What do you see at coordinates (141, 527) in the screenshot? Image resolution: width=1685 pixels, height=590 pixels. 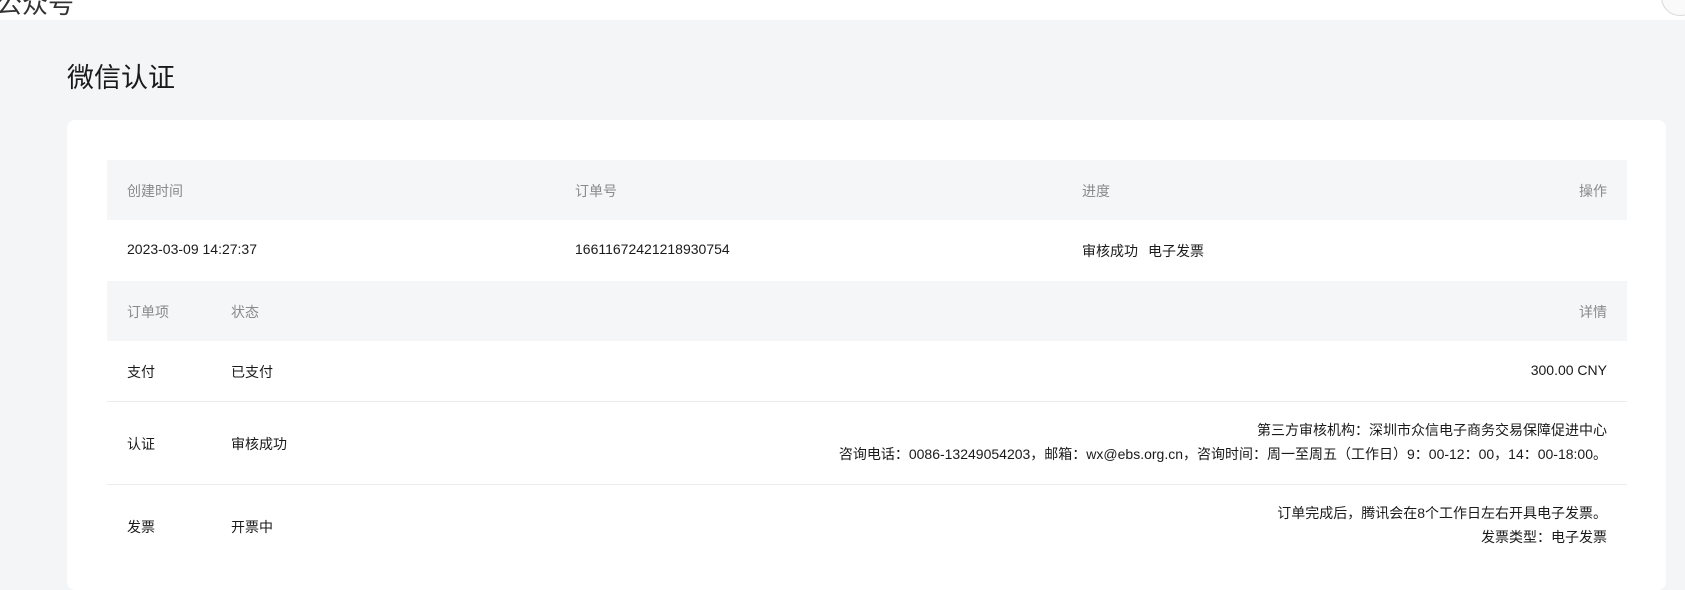 I see `item-name: 发票` at bounding box center [141, 527].